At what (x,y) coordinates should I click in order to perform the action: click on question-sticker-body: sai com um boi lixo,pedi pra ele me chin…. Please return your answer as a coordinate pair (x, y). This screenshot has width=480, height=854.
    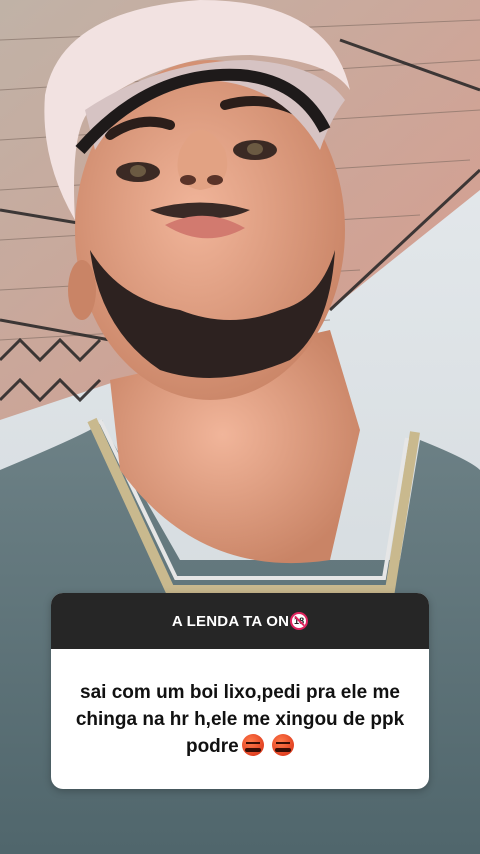
    Looking at the image, I should click on (240, 719).